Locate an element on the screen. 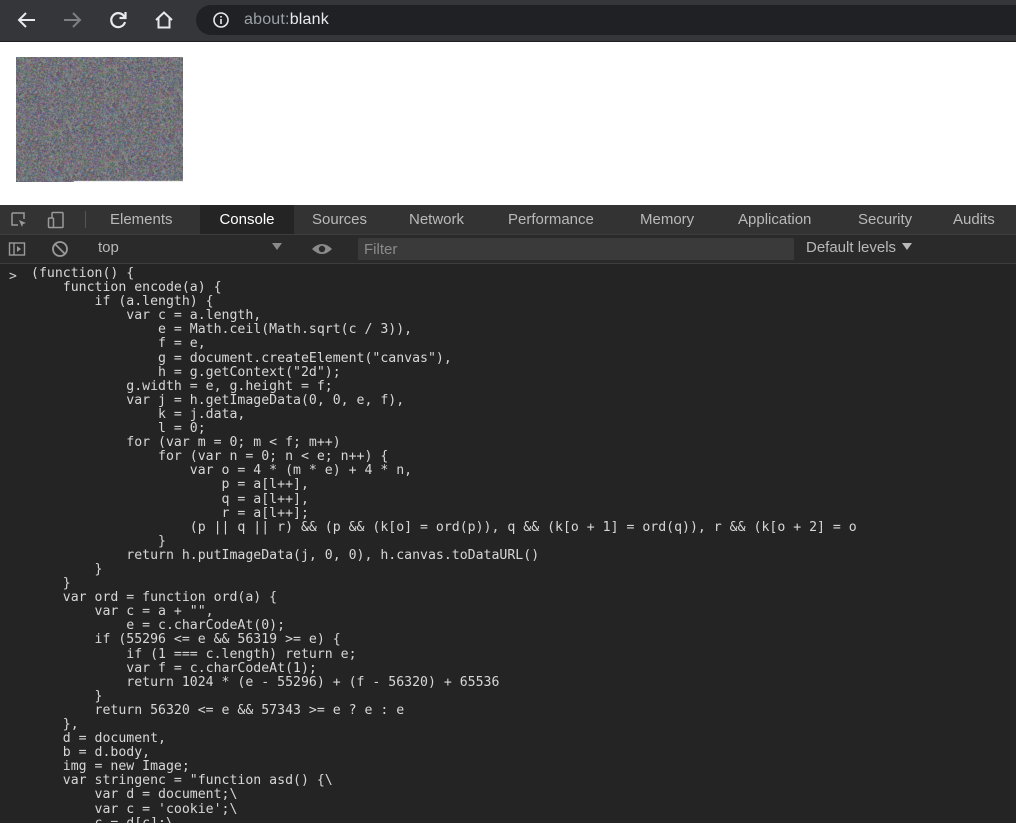  code-line: var d = document;\ is located at coordinates (134, 795).